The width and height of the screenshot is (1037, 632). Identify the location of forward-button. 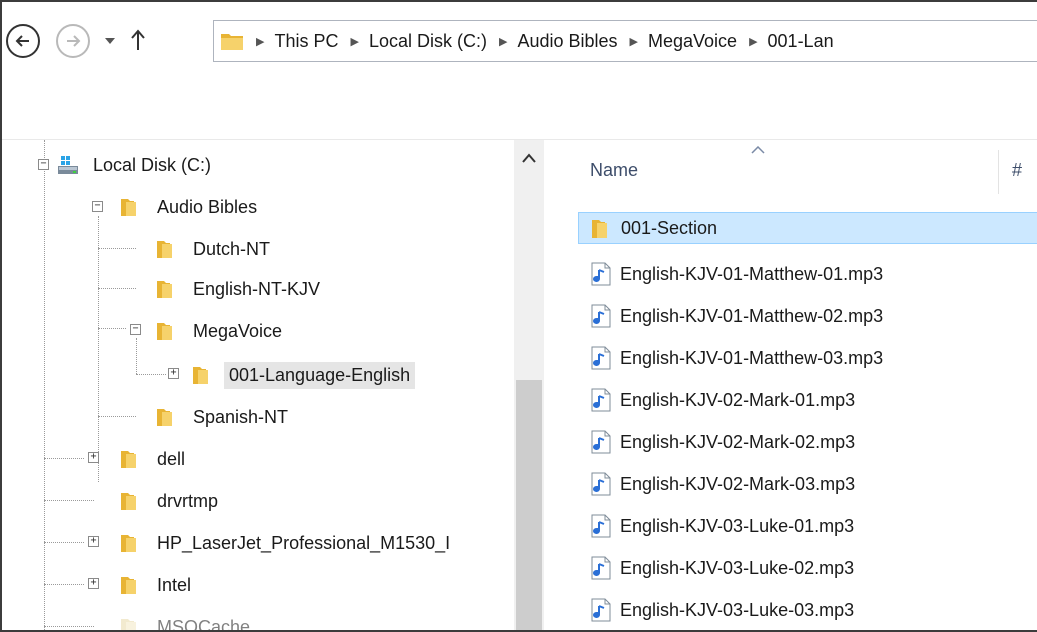
(73, 41).